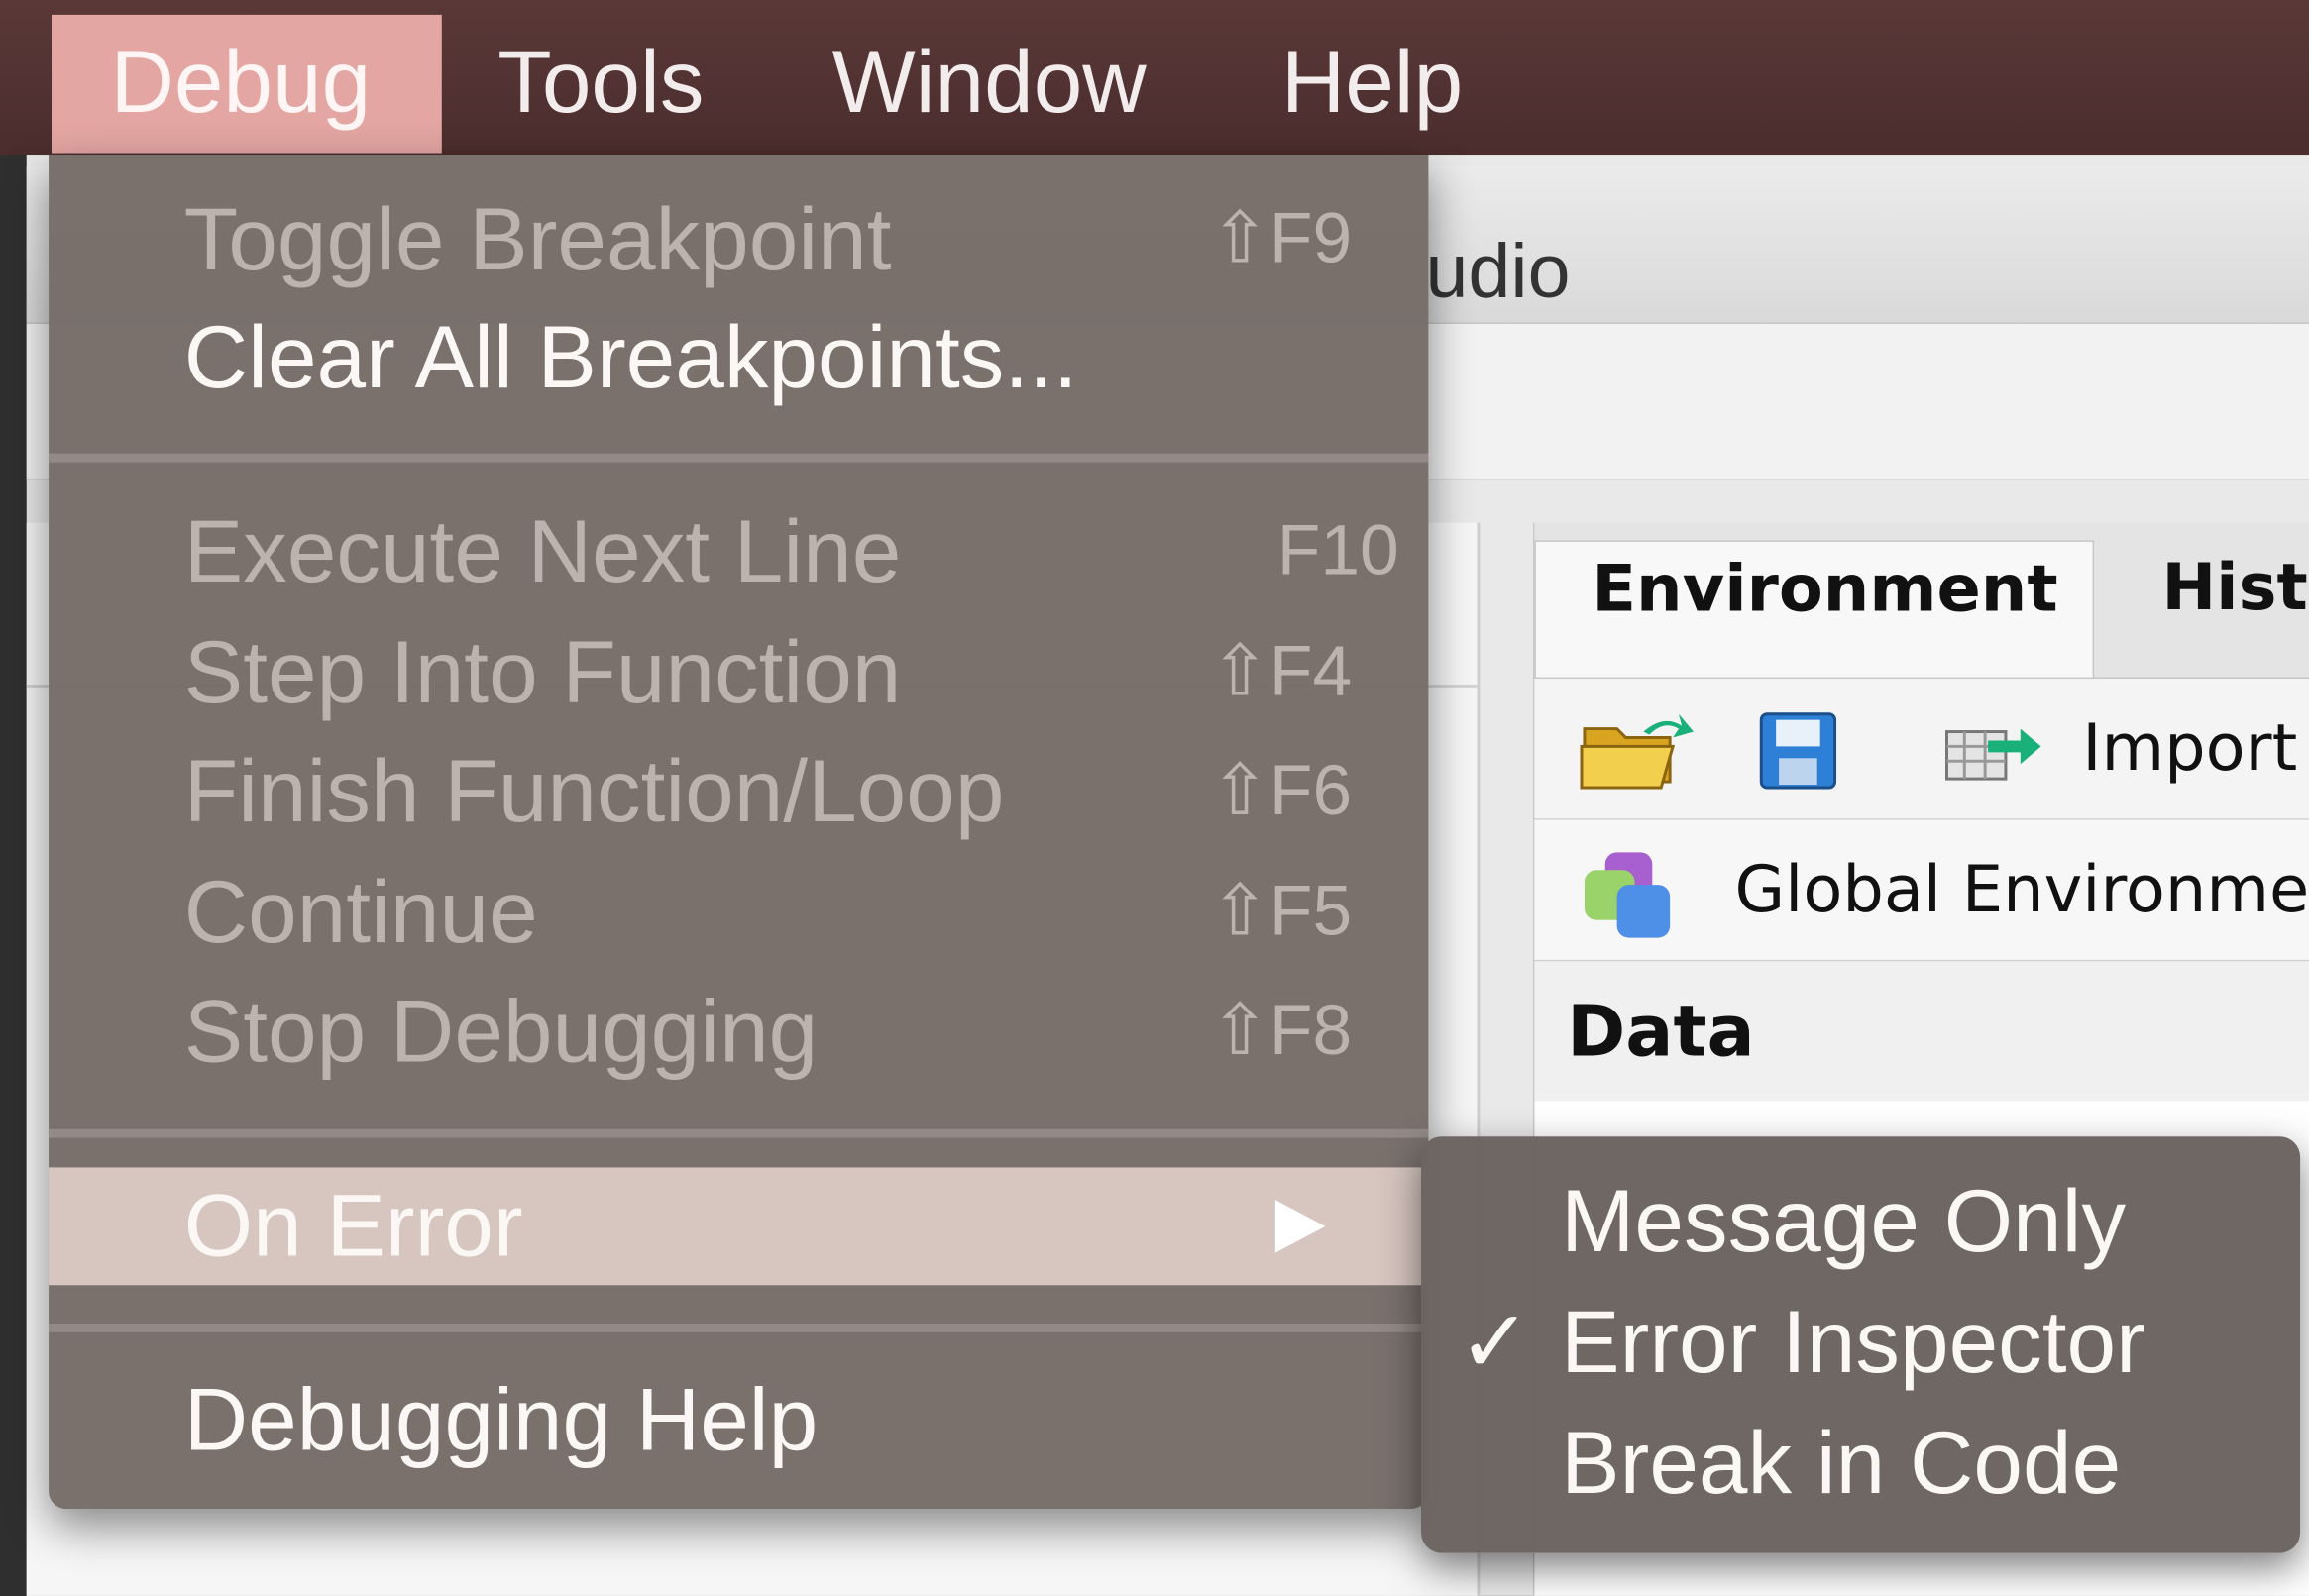  I want to click on checkmark-icon: ✓, so click(1495, 1342).